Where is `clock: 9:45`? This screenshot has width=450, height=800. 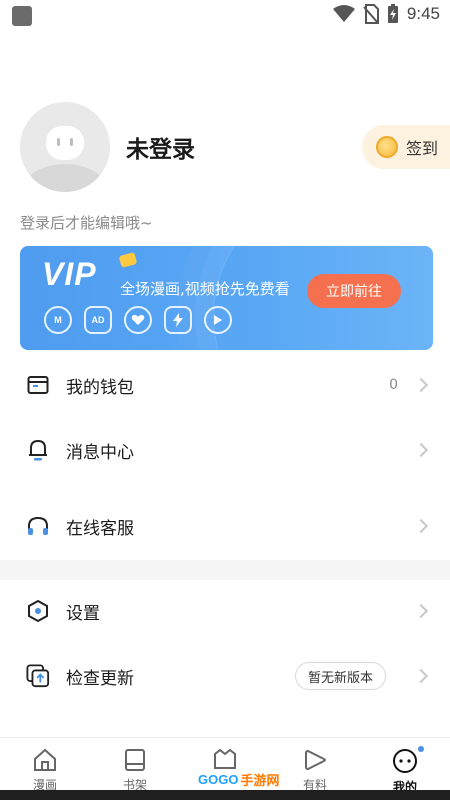 clock: 9:45 is located at coordinates (423, 13).